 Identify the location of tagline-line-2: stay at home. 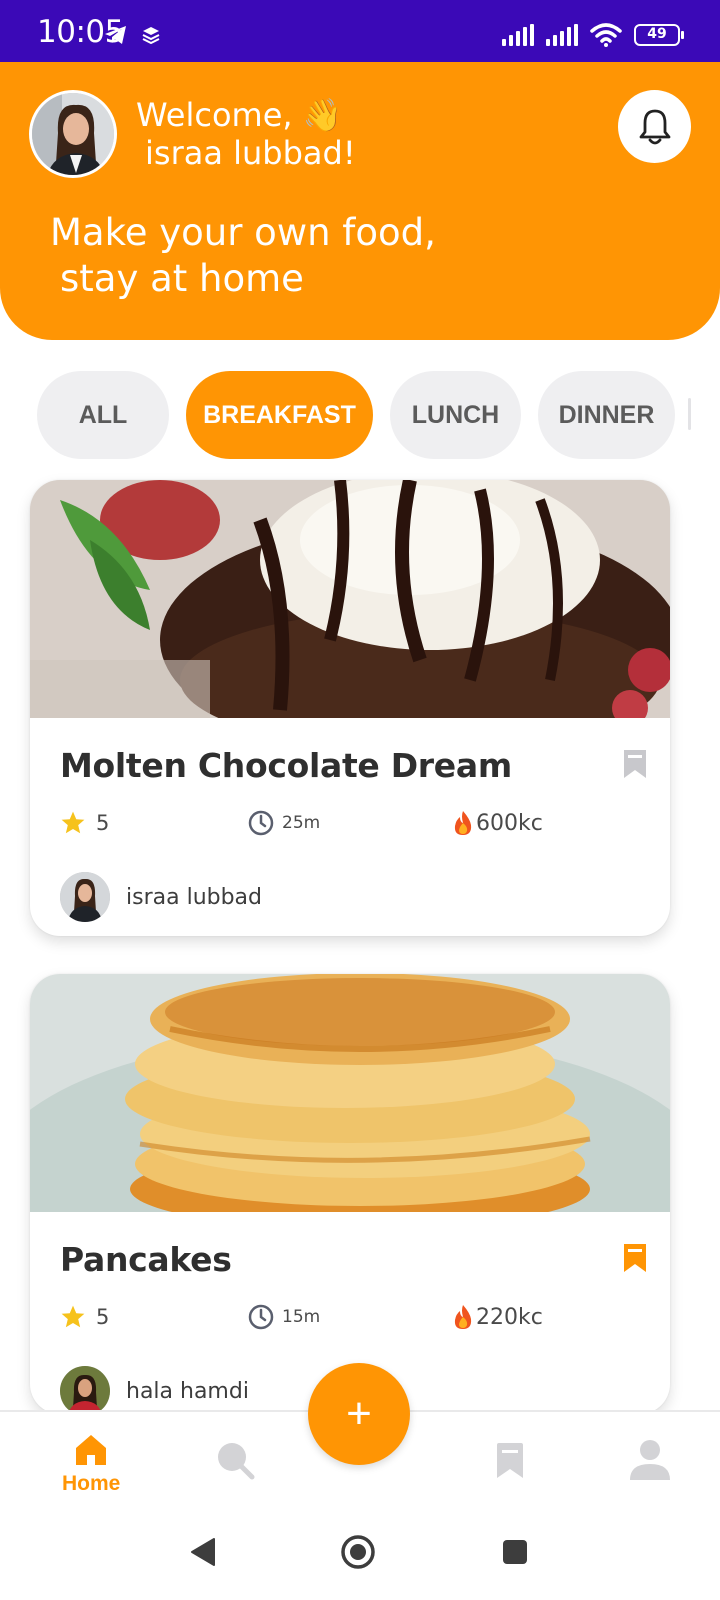
(182, 278).